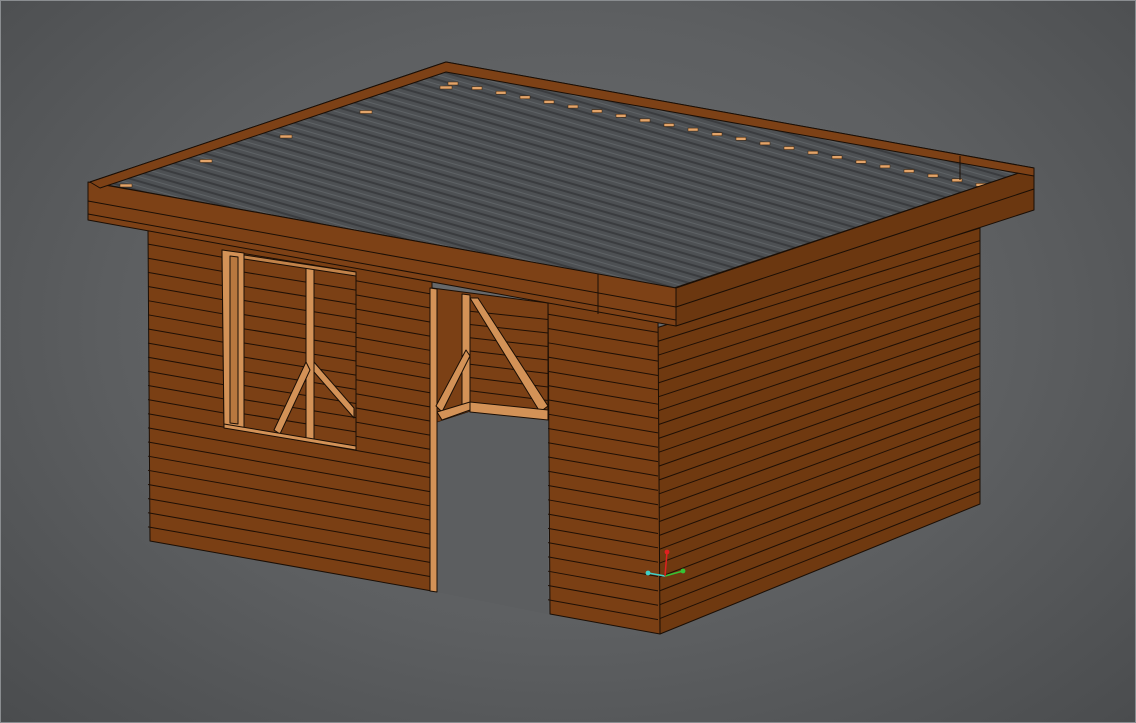 The width and height of the screenshot is (1136, 723). What do you see at coordinates (289, 350) in the screenshot?
I see `window-opening` at bounding box center [289, 350].